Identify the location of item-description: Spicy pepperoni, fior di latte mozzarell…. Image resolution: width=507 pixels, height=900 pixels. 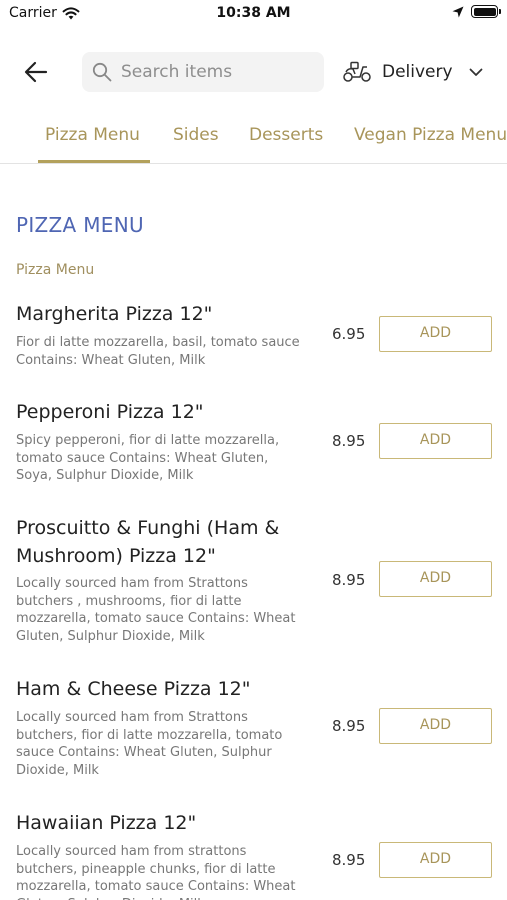
(148, 458).